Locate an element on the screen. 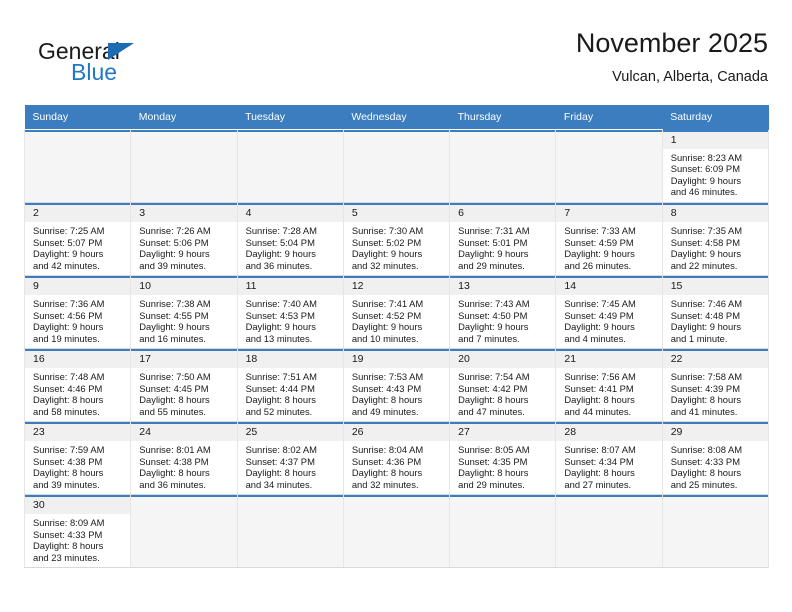  day-detail-sunrise: Sunrise: 8:09 AM is located at coordinates (69, 522).